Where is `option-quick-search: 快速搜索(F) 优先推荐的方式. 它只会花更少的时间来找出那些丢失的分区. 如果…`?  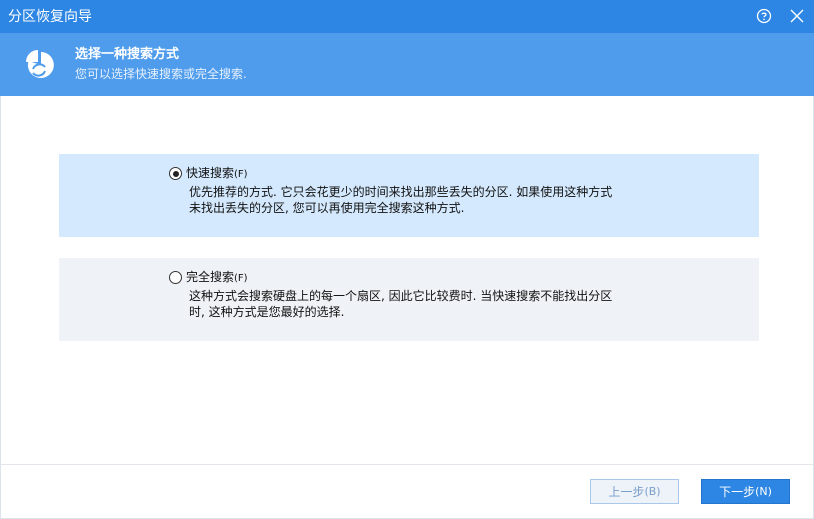 option-quick-search: 快速搜索(F) 优先推荐的方式. 它只会花更少的时间来找出那些丢失的分区. 如果… is located at coordinates (409, 195).